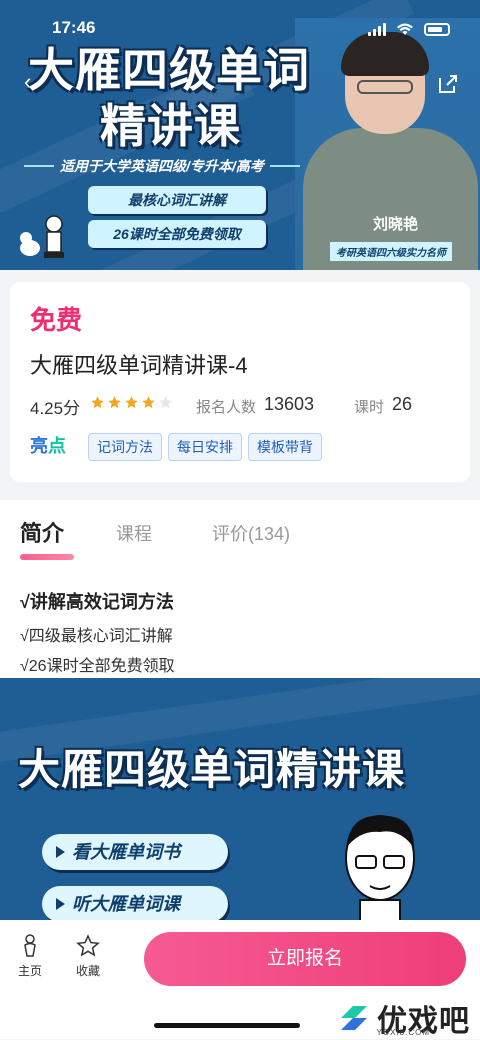 This screenshot has width=480, height=1040. What do you see at coordinates (391, 251) in the screenshot?
I see `teacher-title: 考研英语四六级实力名师` at bounding box center [391, 251].